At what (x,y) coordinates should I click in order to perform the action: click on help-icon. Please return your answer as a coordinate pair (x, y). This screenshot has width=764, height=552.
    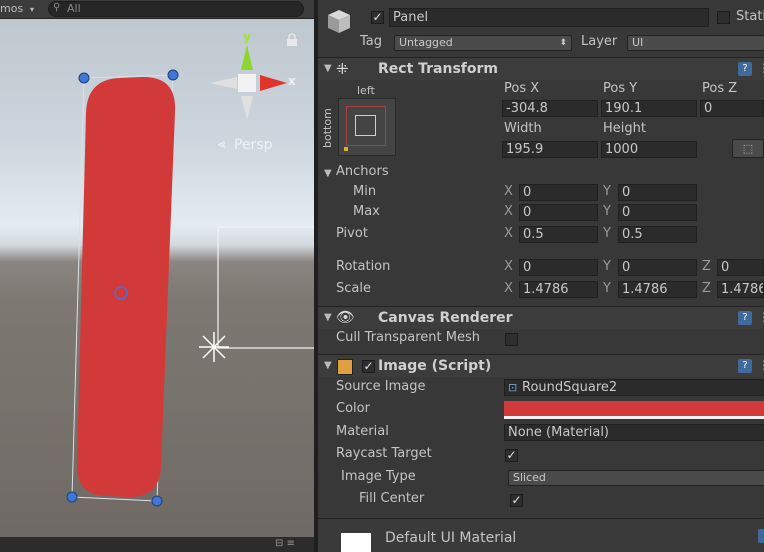
    Looking at the image, I should click on (761, 536).